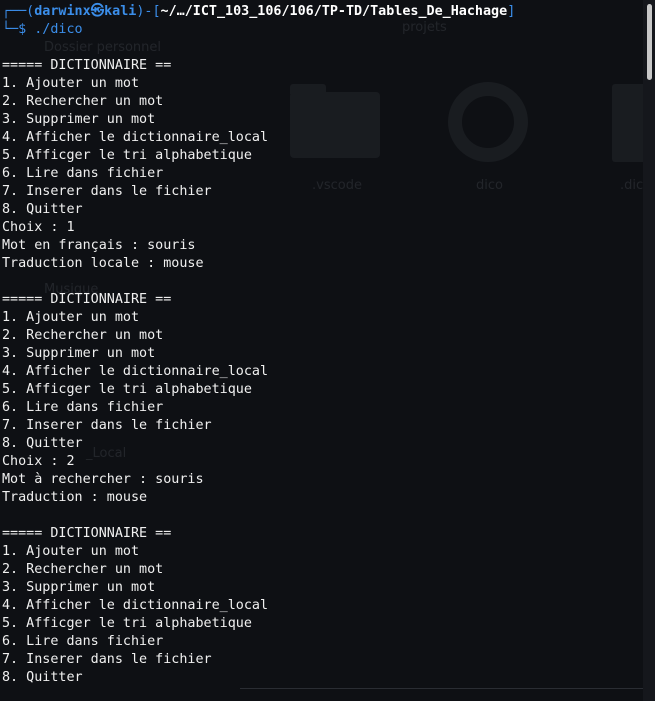 The width and height of the screenshot is (655, 701). What do you see at coordinates (649, 350) in the screenshot?
I see `vertical-scrollbar` at bounding box center [649, 350].